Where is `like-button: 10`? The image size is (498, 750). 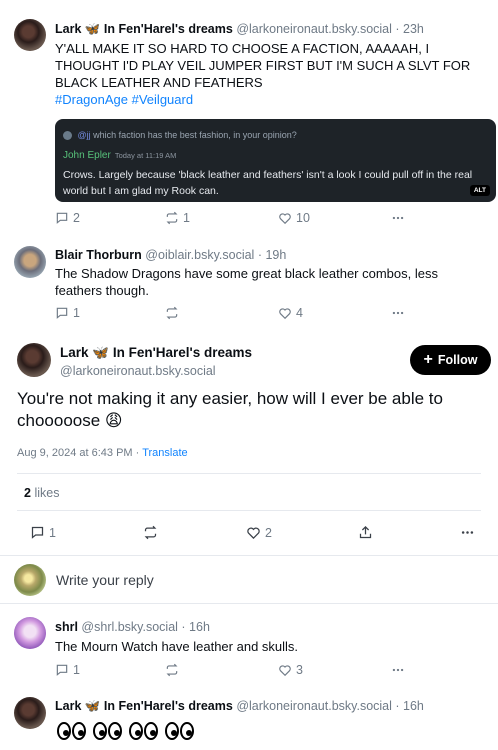
like-button: 10 is located at coordinates (294, 218).